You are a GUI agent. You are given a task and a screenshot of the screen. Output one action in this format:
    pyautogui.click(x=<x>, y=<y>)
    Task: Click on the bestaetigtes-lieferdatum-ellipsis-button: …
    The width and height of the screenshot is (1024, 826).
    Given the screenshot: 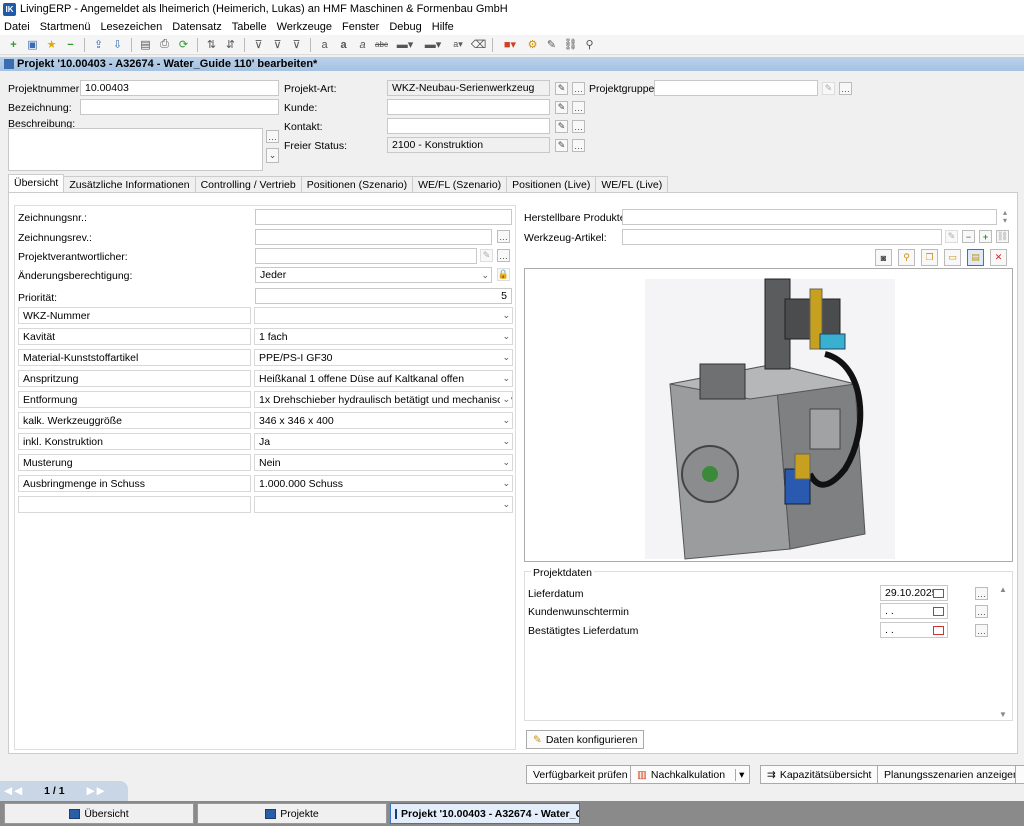 What is the action you would take?
    pyautogui.click(x=981, y=630)
    